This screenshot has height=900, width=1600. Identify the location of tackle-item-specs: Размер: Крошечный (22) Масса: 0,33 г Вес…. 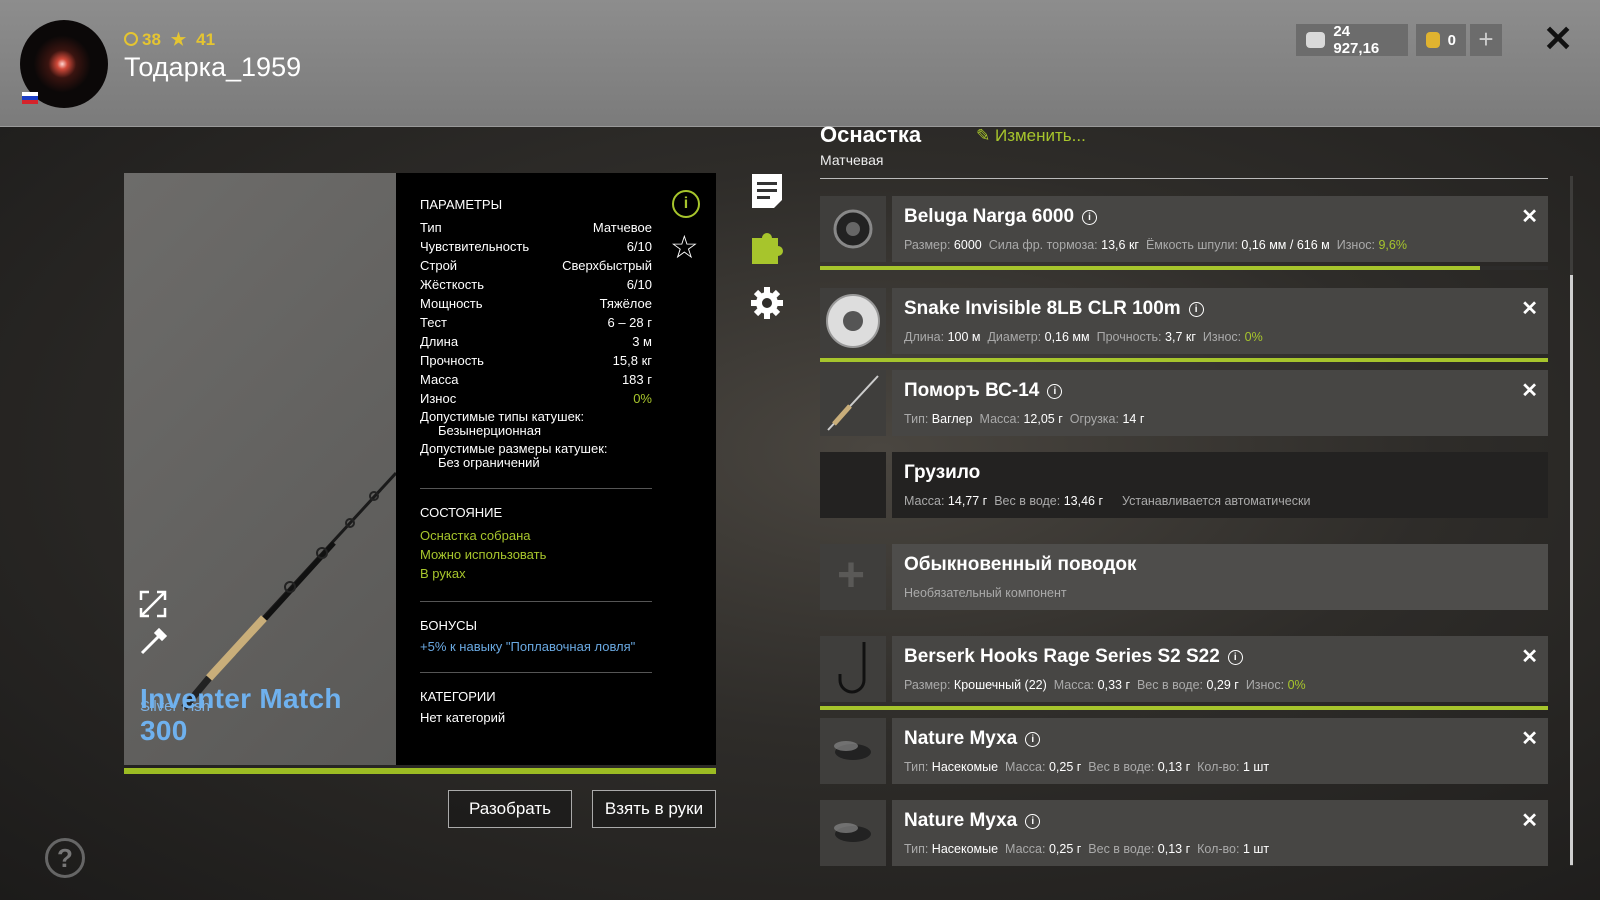
(1108, 685).